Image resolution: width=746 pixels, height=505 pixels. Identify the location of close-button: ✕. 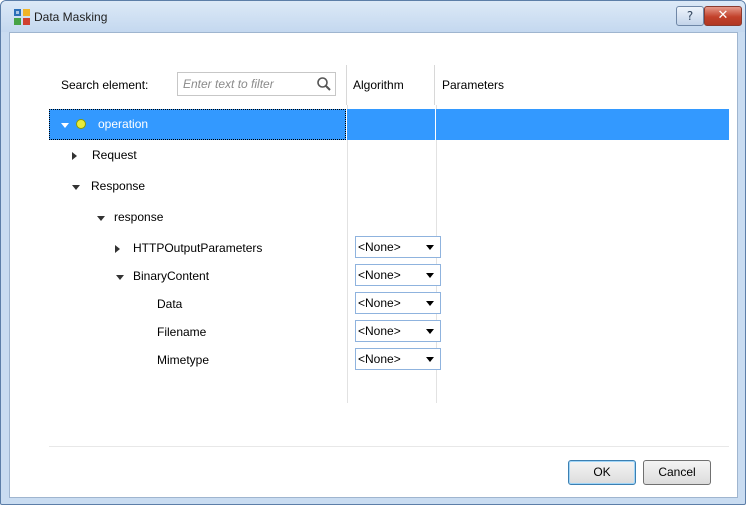
(723, 16).